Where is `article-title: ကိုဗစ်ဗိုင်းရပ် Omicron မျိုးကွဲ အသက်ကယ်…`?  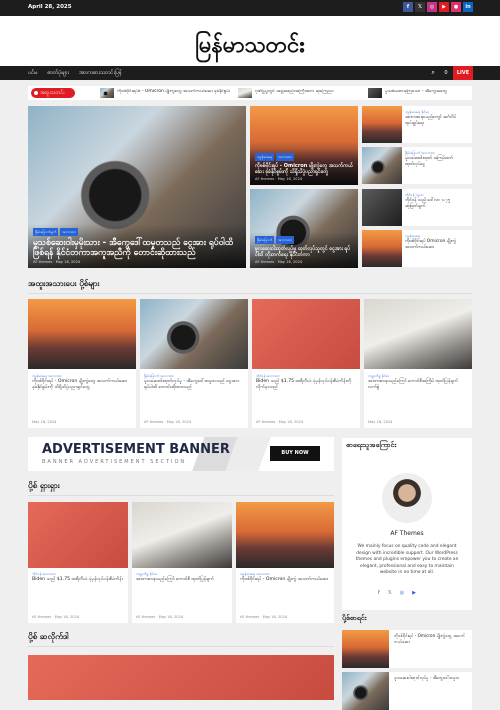 article-title: ကိုဗစ်ဗိုင်းရပ် Omicron မျိုးကွဲ အသက်ကယ်… is located at coordinates (437, 244).